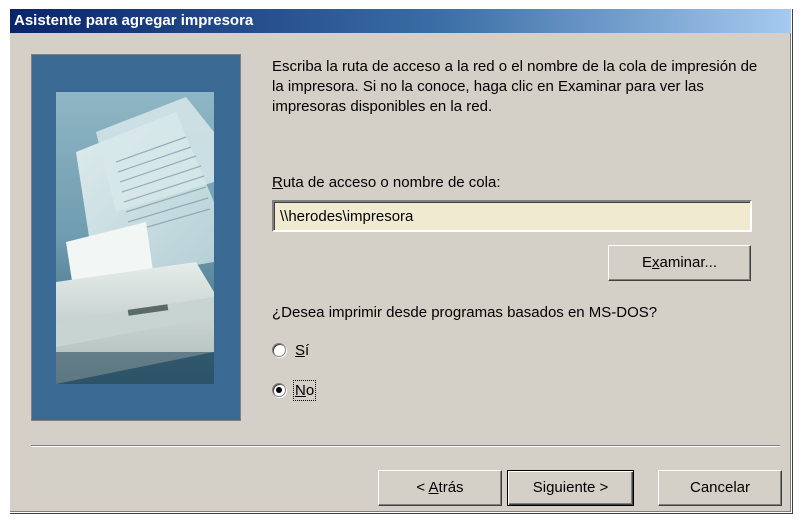  Describe the element at coordinates (570, 488) in the screenshot. I see `next-button: Siguiente >` at that location.